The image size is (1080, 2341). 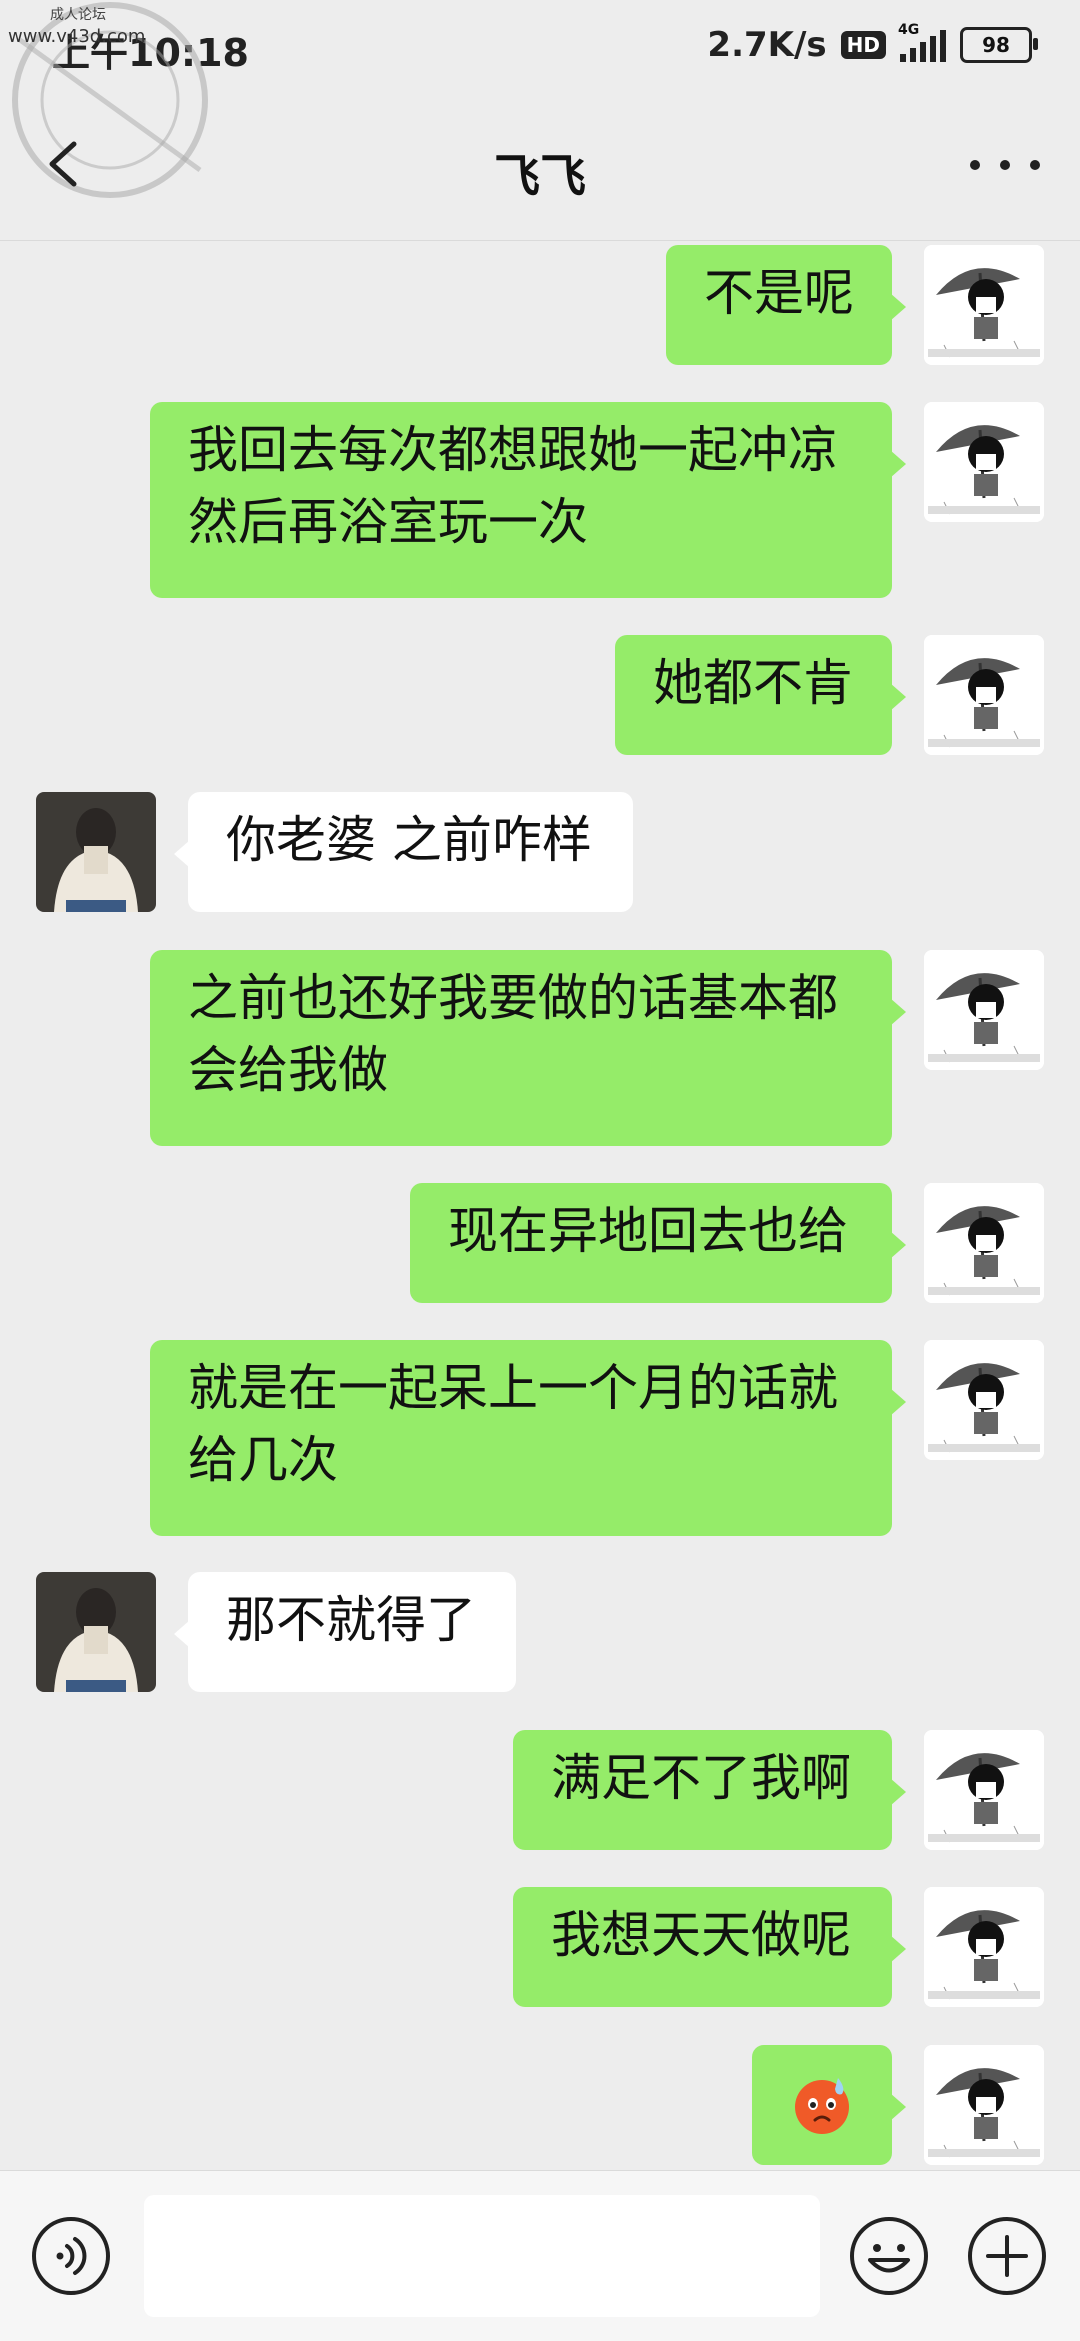 What do you see at coordinates (909, 30) in the screenshot?
I see `network-type: 4G` at bounding box center [909, 30].